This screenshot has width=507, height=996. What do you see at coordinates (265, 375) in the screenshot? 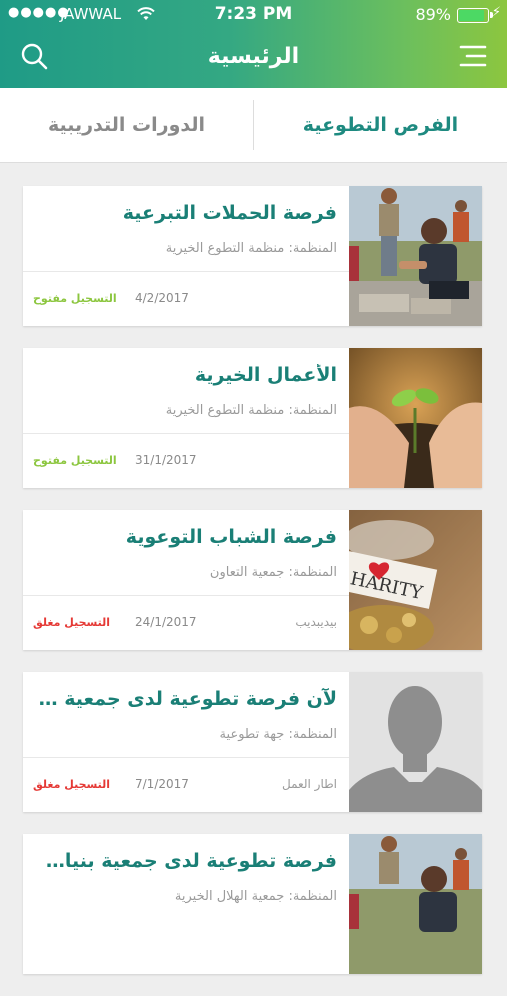
I see `card-title: الأعمال الخيرية` at bounding box center [265, 375].